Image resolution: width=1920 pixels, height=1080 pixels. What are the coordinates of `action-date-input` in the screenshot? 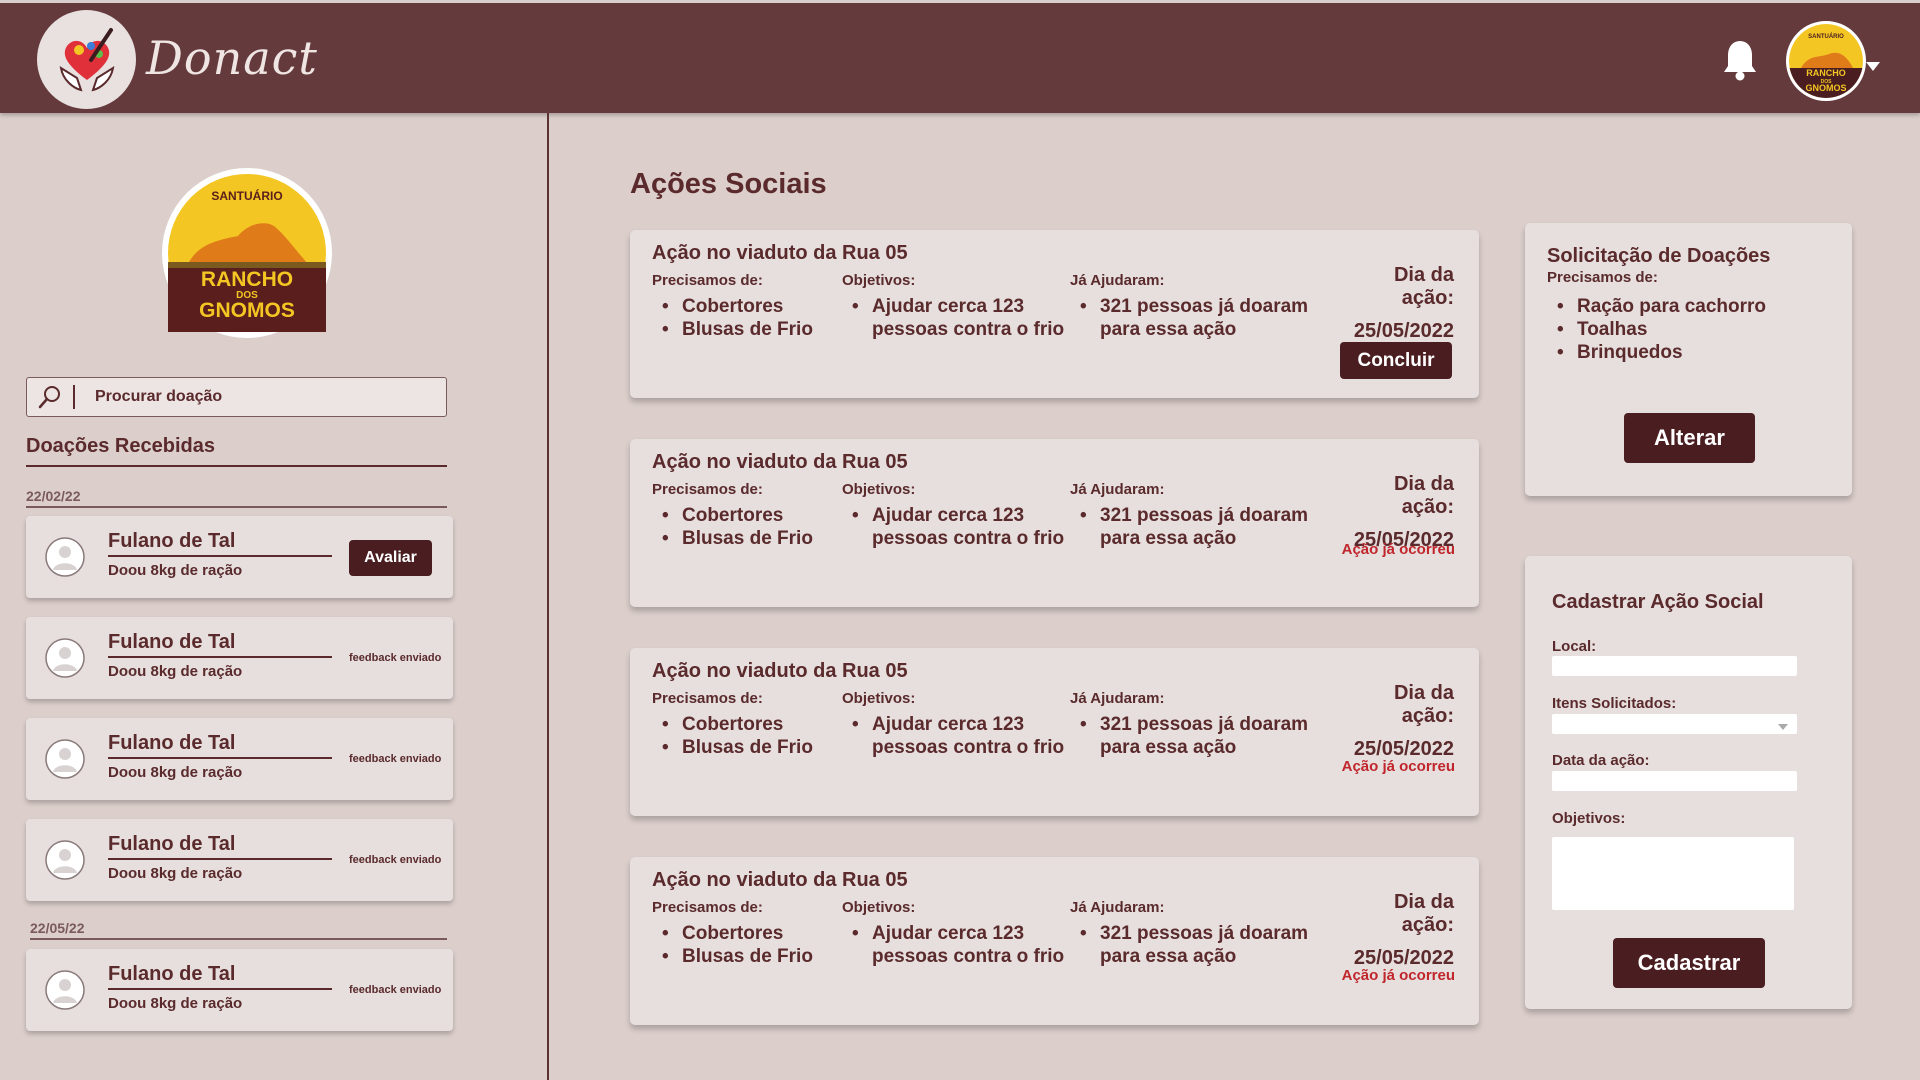 It's located at (1674, 781).